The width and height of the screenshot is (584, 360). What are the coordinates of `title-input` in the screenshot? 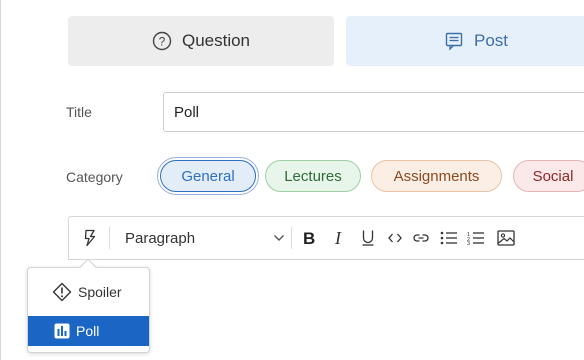 It's located at (373, 112).